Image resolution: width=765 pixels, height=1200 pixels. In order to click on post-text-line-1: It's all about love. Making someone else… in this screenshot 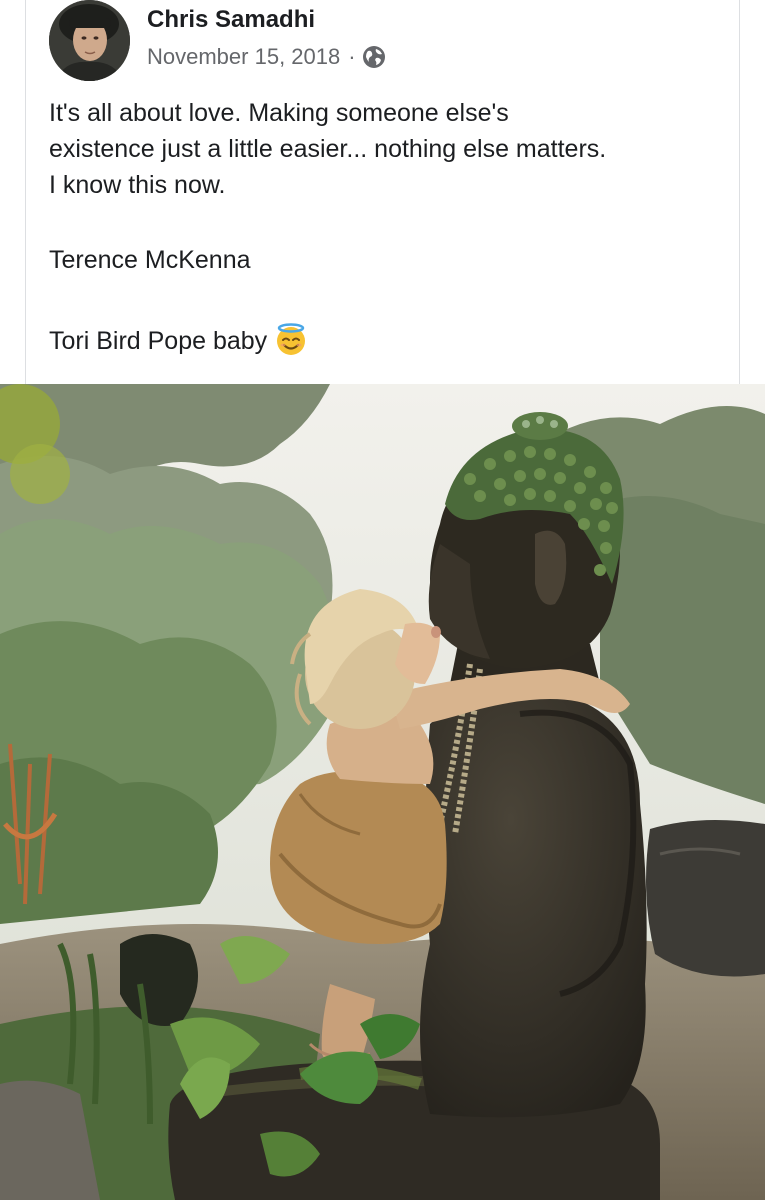, I will do `click(279, 113)`.